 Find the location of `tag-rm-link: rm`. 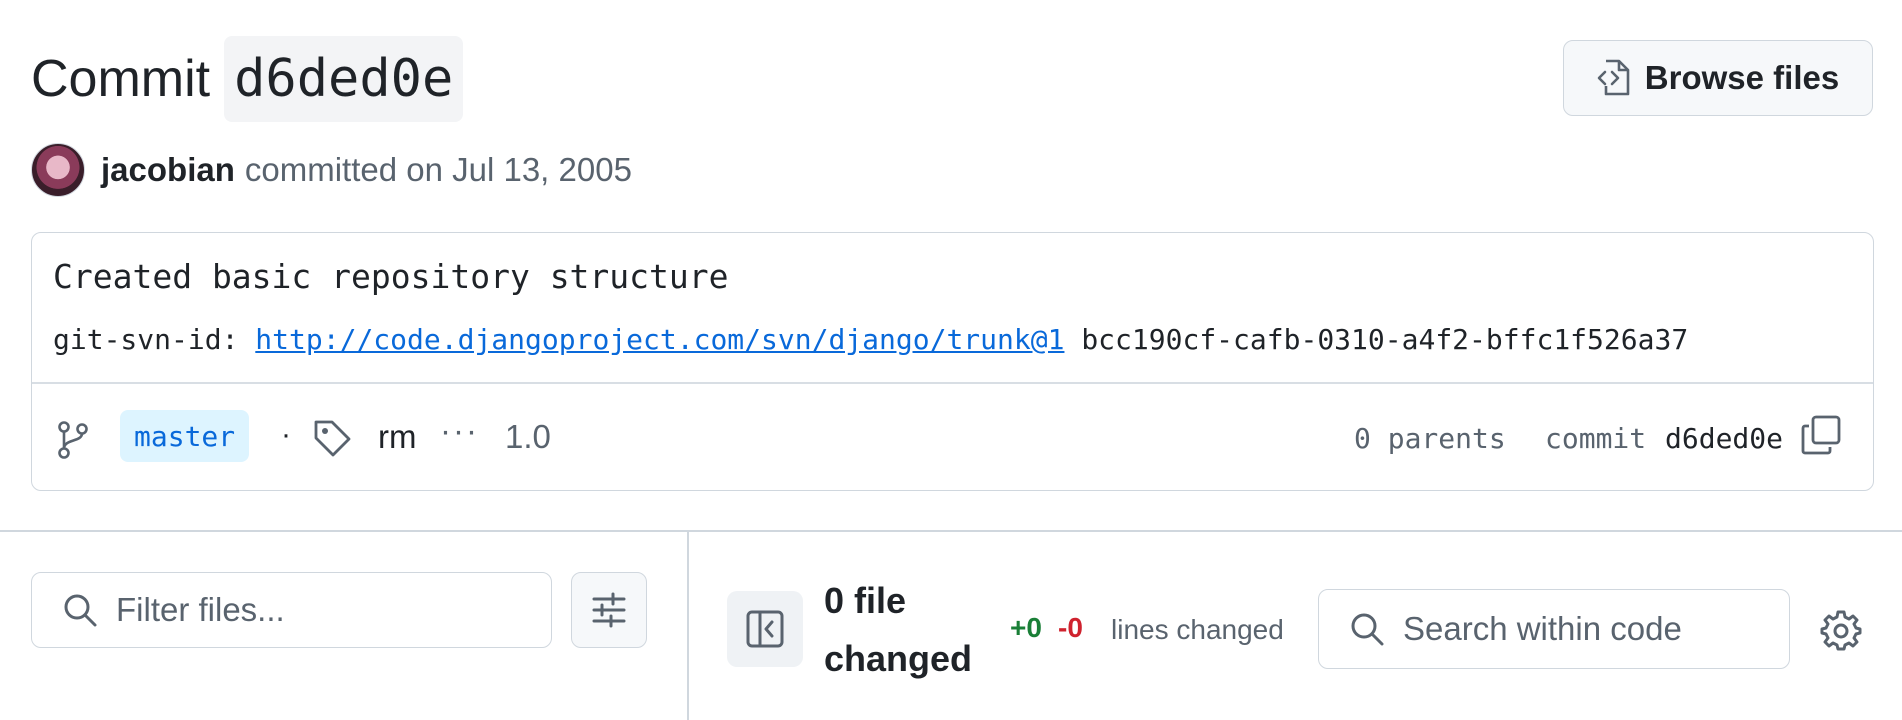

tag-rm-link: rm is located at coordinates (397, 437).